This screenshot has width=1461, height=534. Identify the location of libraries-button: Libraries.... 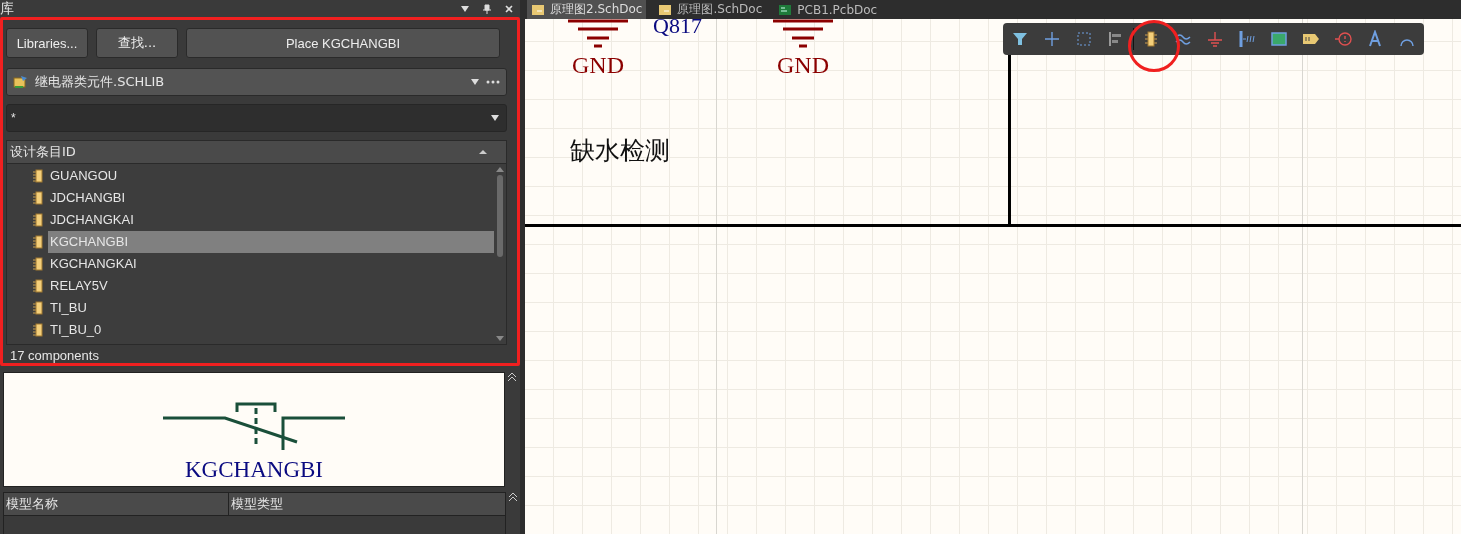
(47, 43).